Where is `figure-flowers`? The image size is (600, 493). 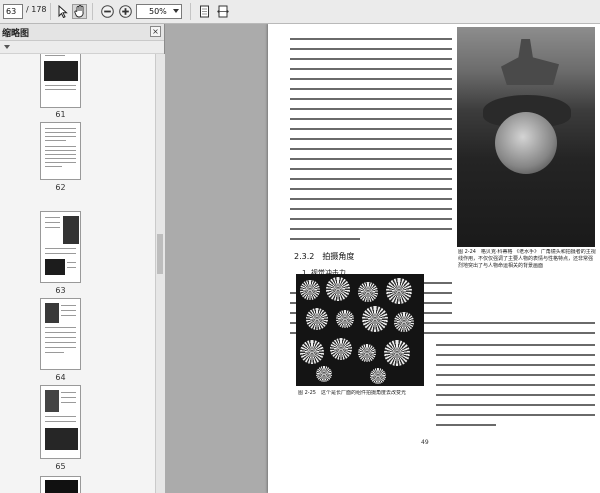 figure-flowers is located at coordinates (360, 330).